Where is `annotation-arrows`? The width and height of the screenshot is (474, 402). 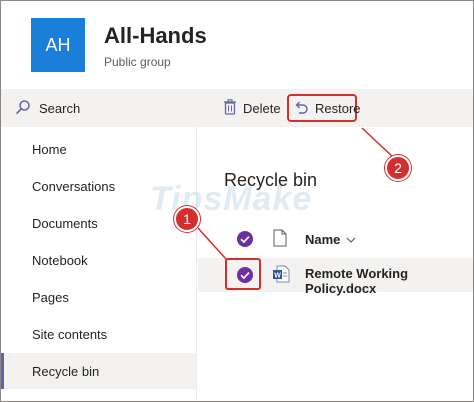
annotation-arrows is located at coordinates (296, 193).